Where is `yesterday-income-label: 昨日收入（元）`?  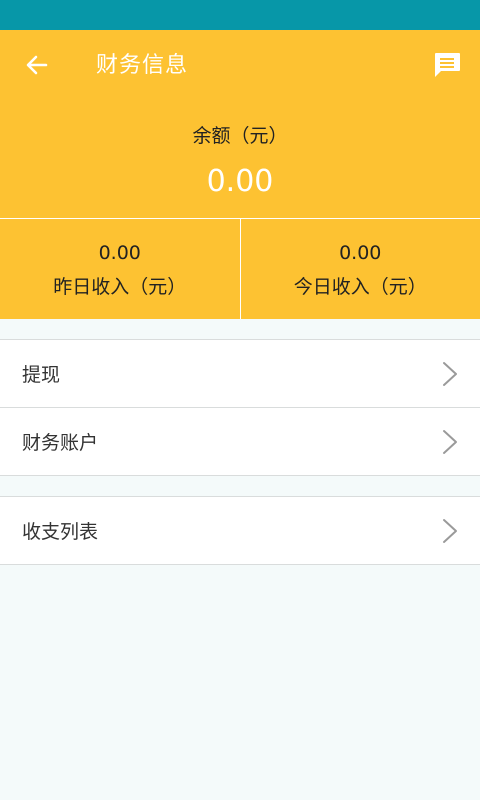 yesterday-income-label: 昨日收入（元） is located at coordinates (120, 287).